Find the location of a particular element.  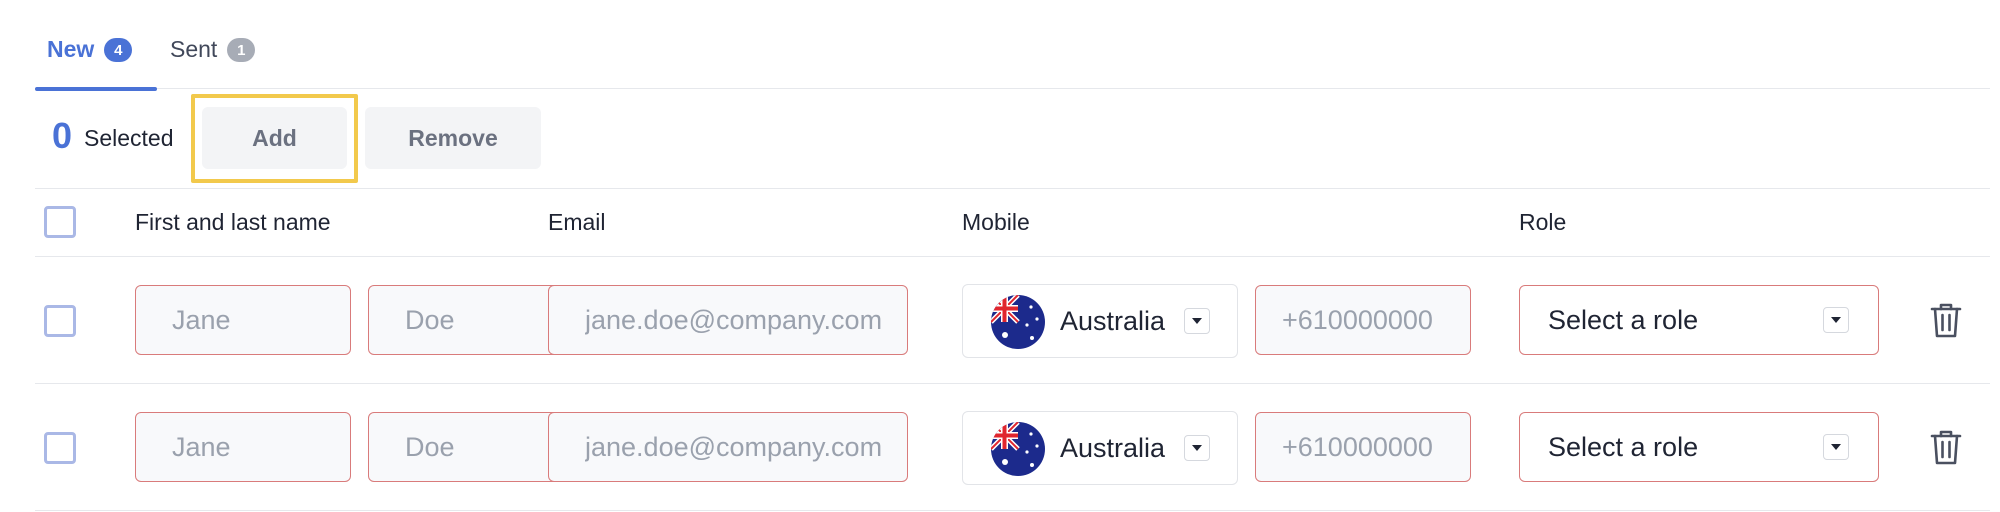

header-mobile: Mobile is located at coordinates (996, 222).